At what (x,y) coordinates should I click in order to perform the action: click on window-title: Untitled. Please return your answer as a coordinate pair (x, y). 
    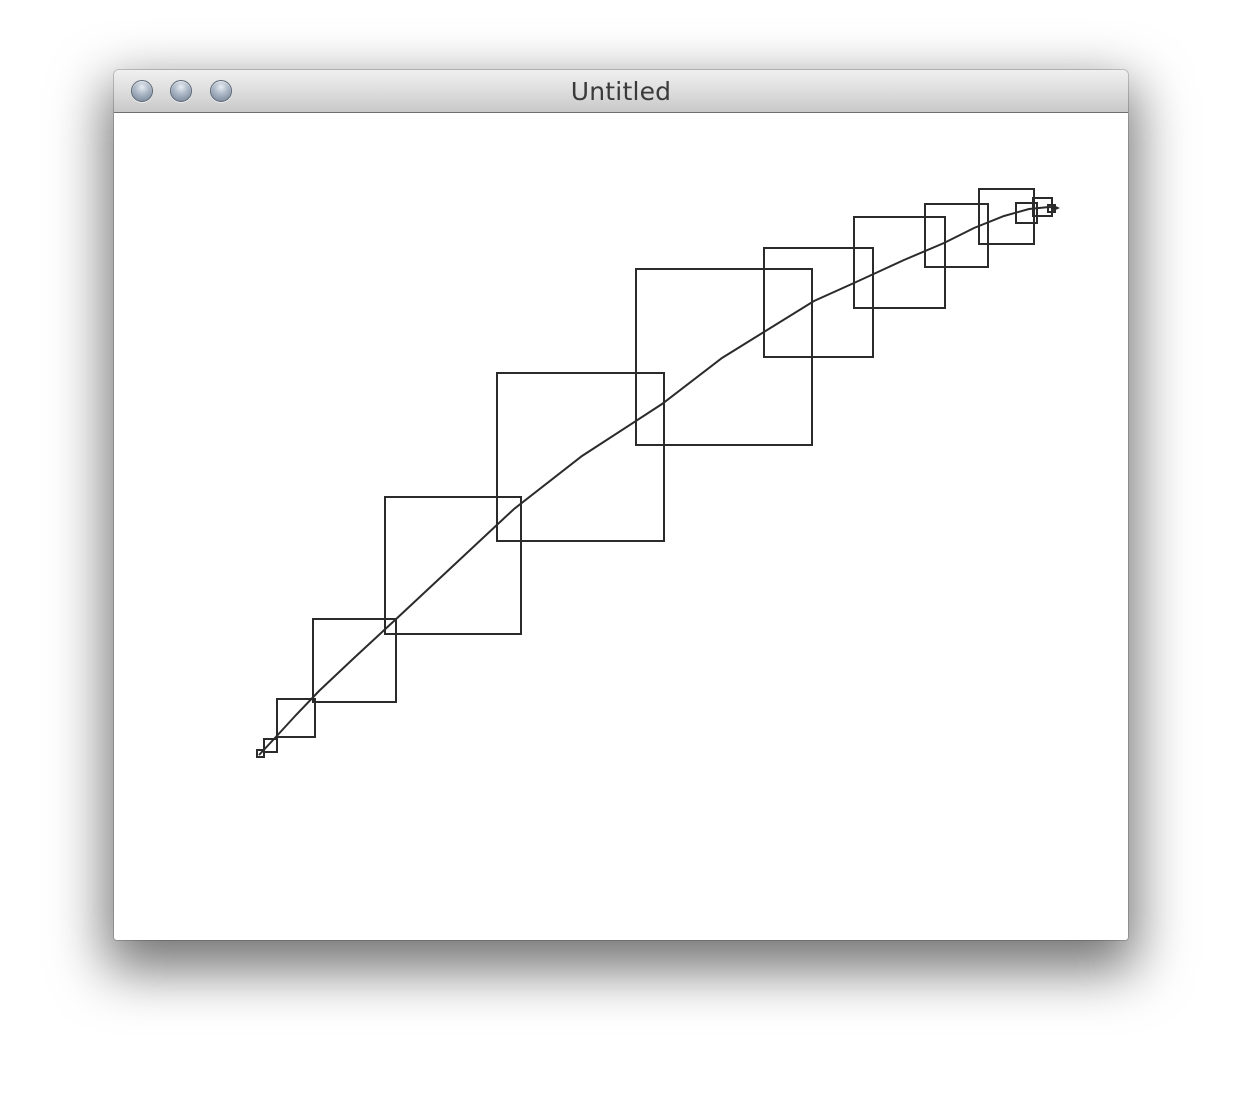
    Looking at the image, I should click on (621, 91).